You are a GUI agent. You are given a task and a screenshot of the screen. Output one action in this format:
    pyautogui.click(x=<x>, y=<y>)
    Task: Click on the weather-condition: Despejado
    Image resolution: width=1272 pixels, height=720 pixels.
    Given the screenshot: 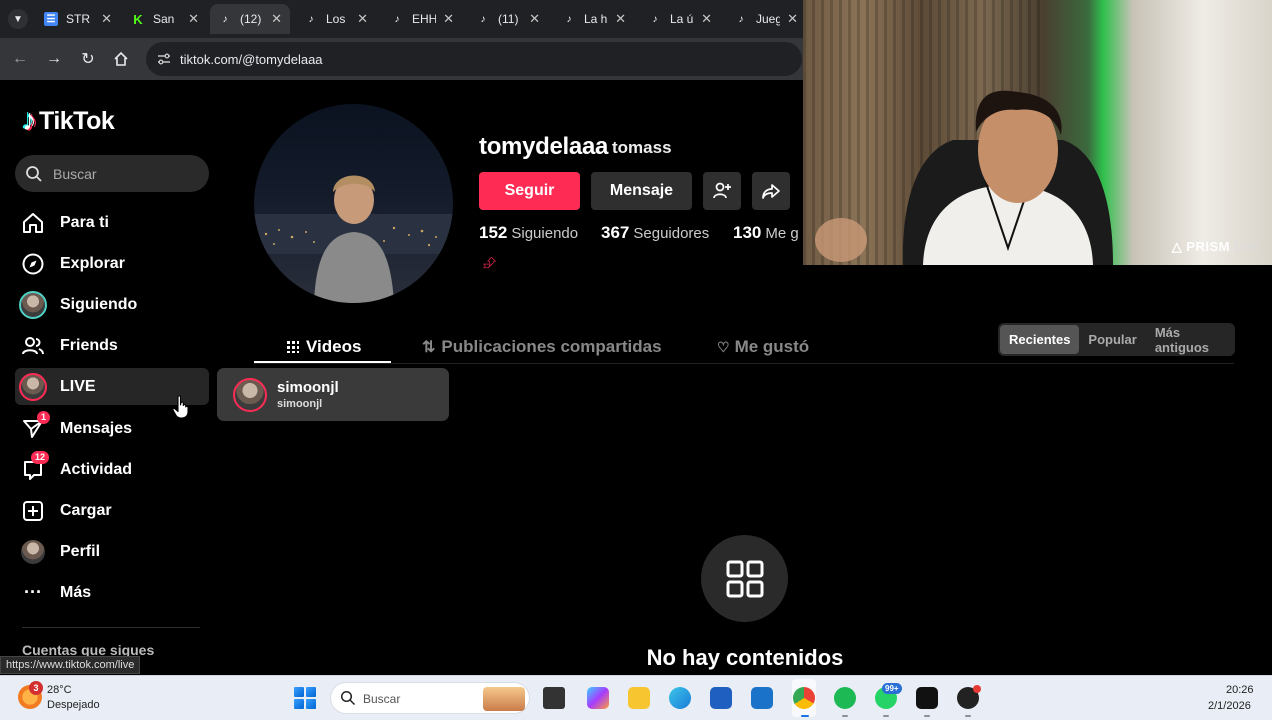 What is the action you would take?
    pyautogui.click(x=73, y=705)
    